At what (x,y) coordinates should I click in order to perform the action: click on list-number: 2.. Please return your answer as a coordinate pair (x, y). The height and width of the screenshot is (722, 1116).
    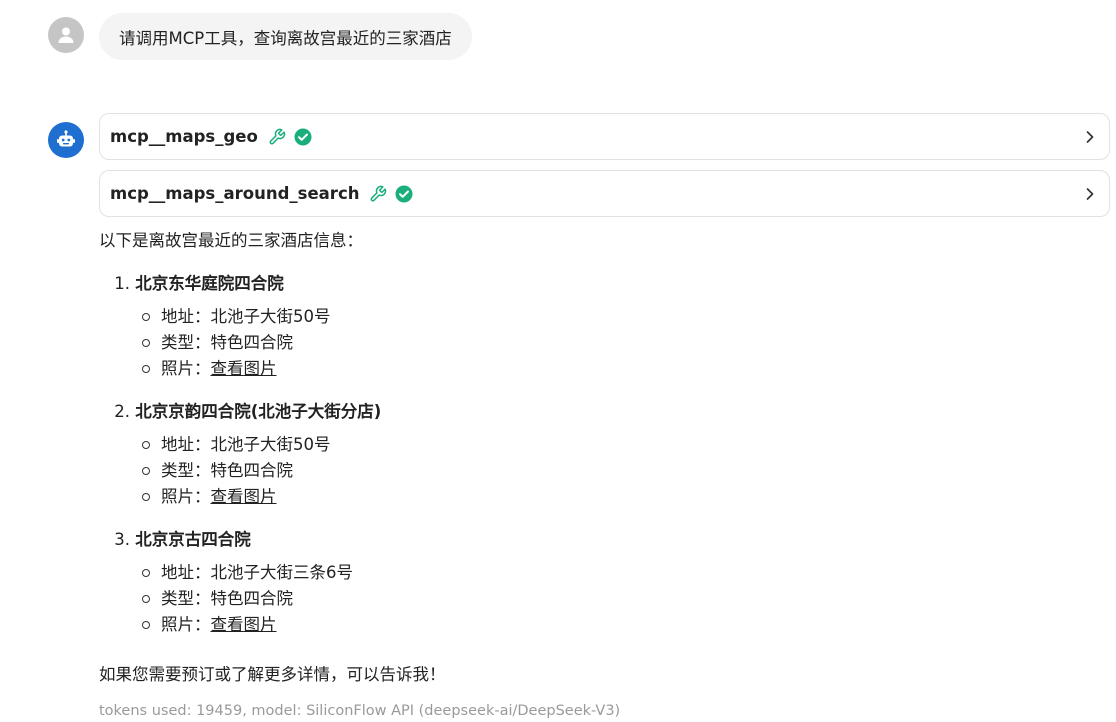
    Looking at the image, I should click on (122, 411).